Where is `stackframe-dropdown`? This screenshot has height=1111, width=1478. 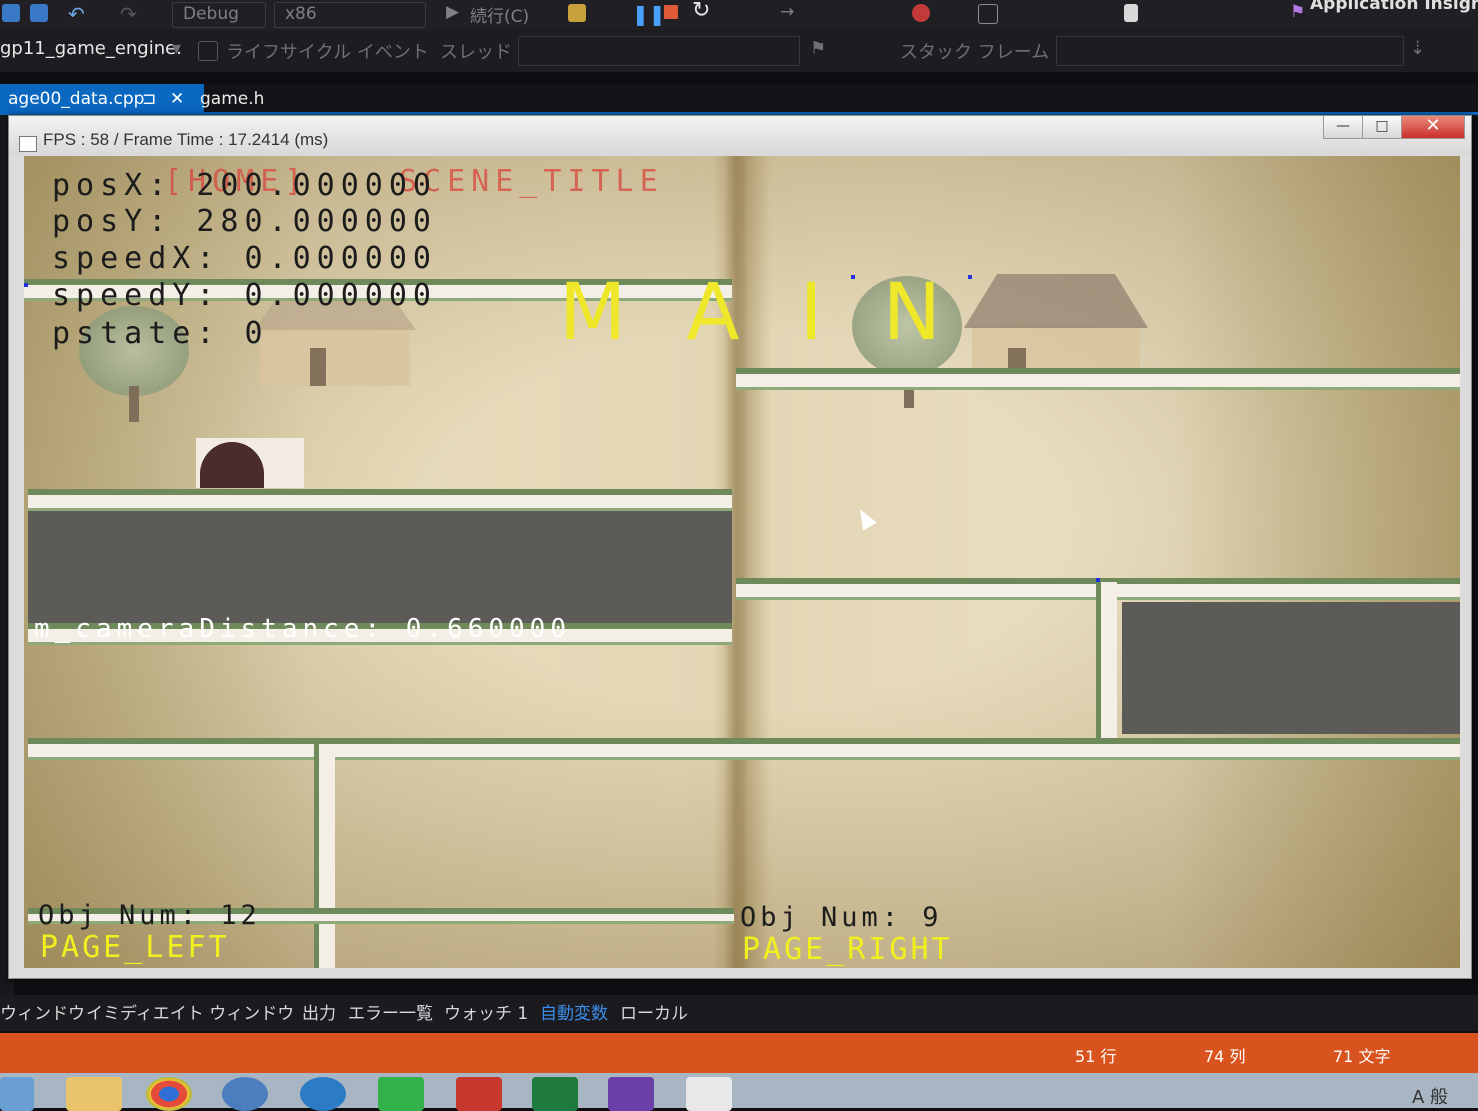 stackframe-dropdown is located at coordinates (1230, 51).